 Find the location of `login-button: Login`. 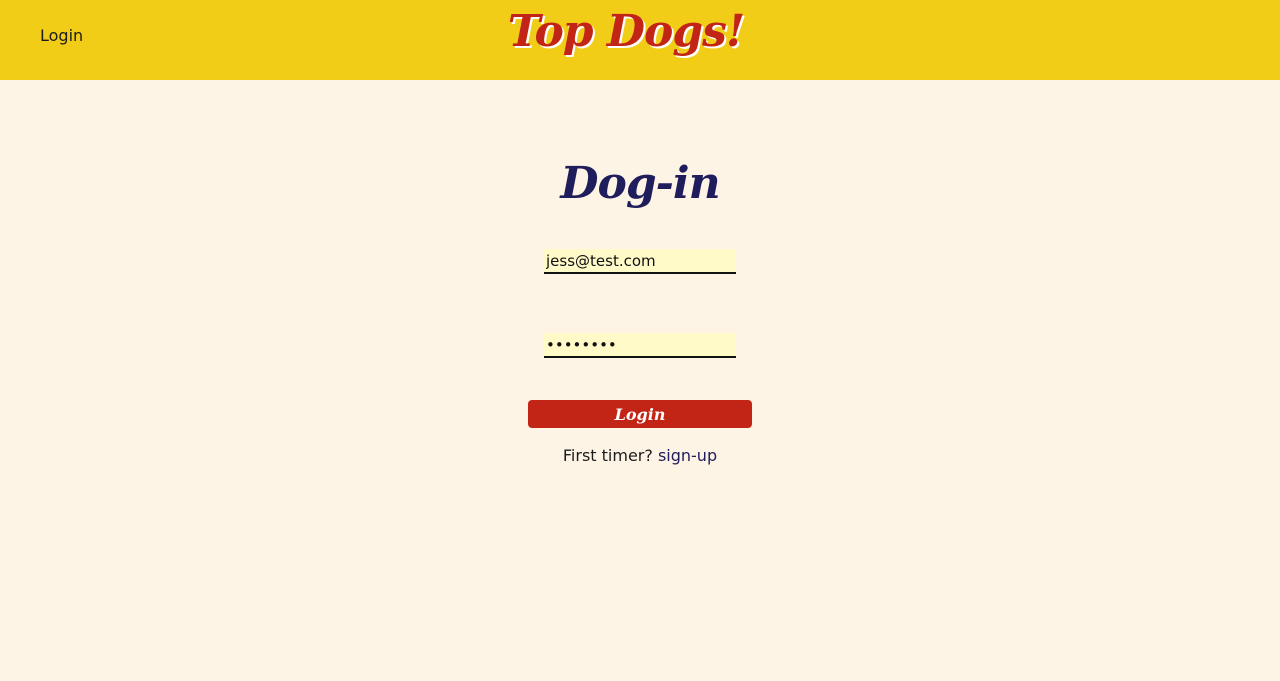

login-button: Login is located at coordinates (640, 414).